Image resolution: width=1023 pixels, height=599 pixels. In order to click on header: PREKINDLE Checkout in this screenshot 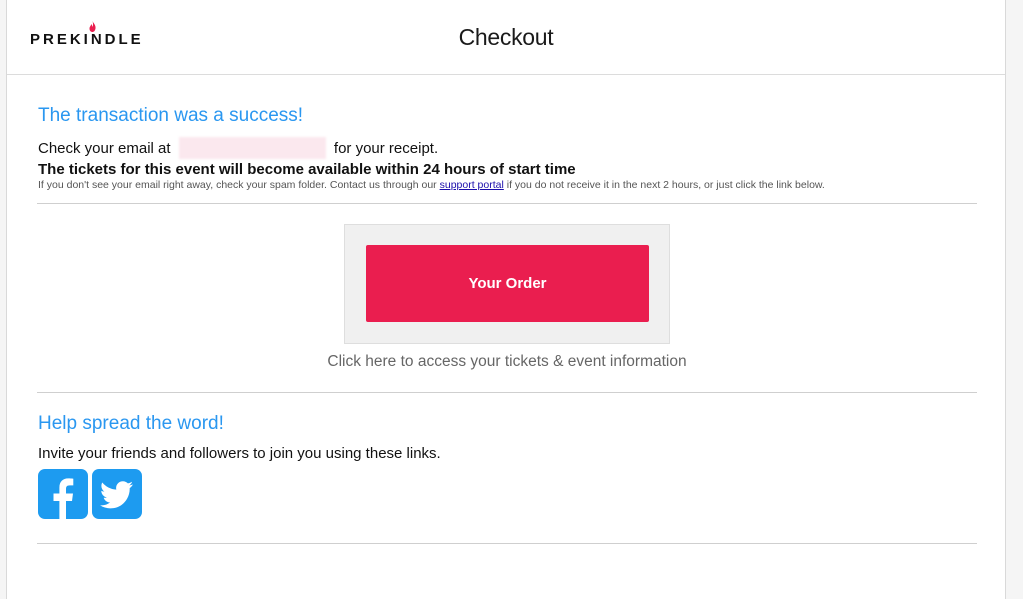, I will do `click(506, 37)`.